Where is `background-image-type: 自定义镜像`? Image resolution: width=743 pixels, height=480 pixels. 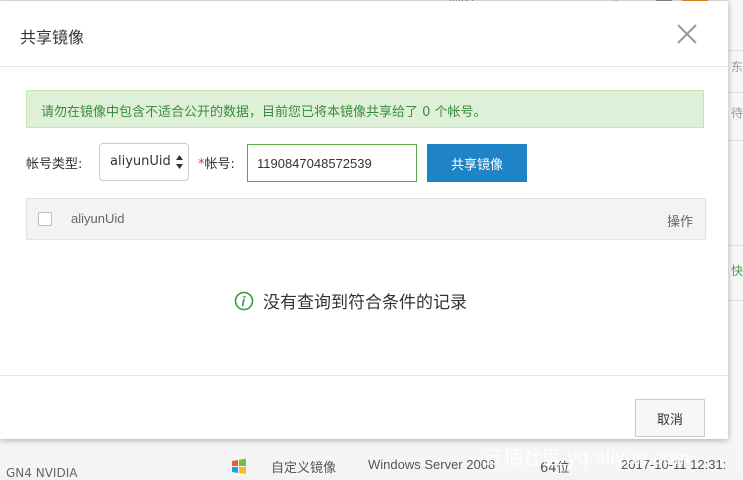
background-image-type: 自定义镜像 is located at coordinates (304, 468).